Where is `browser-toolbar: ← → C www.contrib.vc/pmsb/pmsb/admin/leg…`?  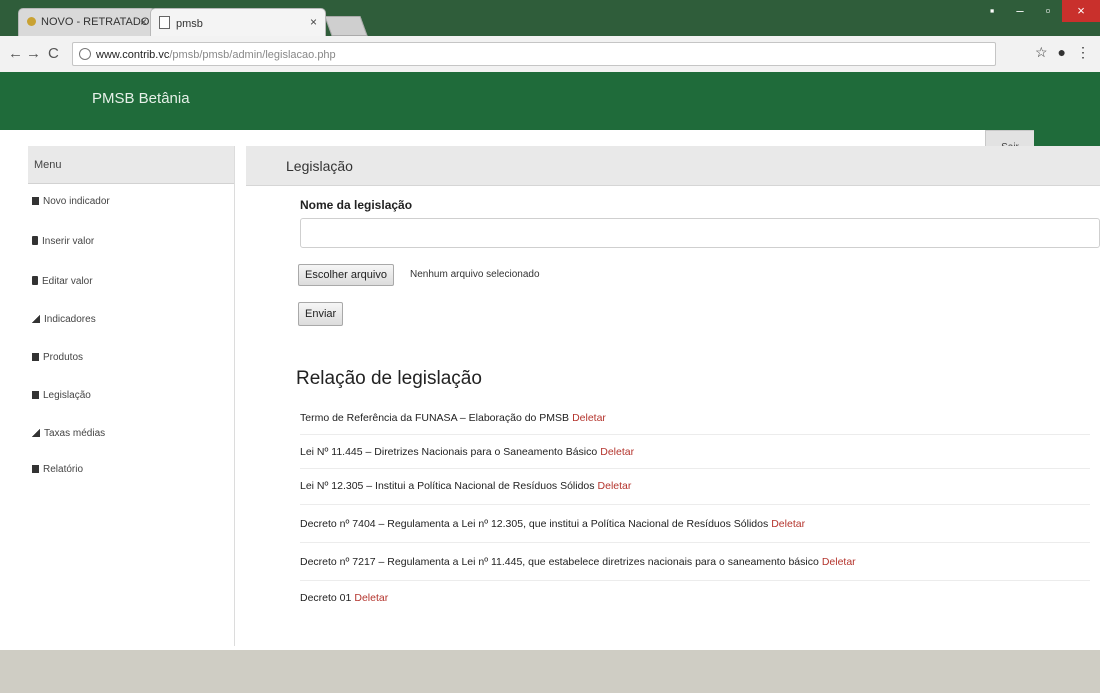 browser-toolbar: ← → C www.contrib.vc/pmsb/pmsb/admin/leg… is located at coordinates (550, 54).